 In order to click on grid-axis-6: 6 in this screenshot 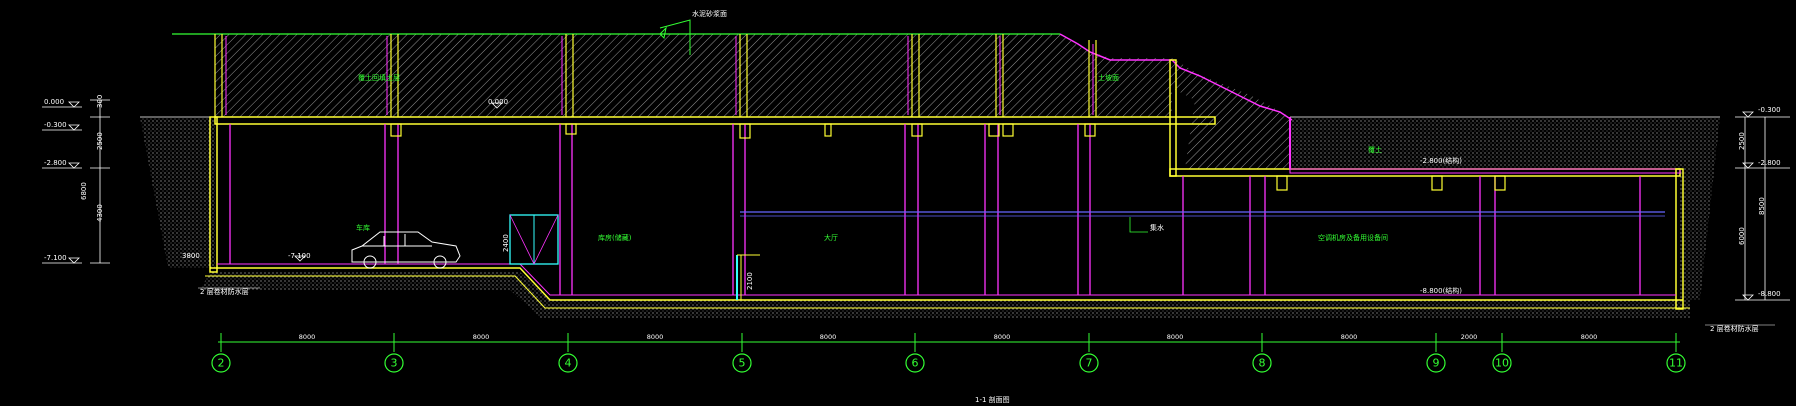, I will do `click(915, 363)`.